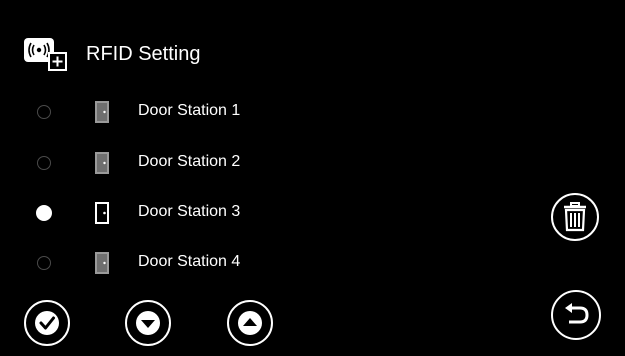 This screenshot has width=625, height=356. I want to click on confirm-button, so click(47, 323).